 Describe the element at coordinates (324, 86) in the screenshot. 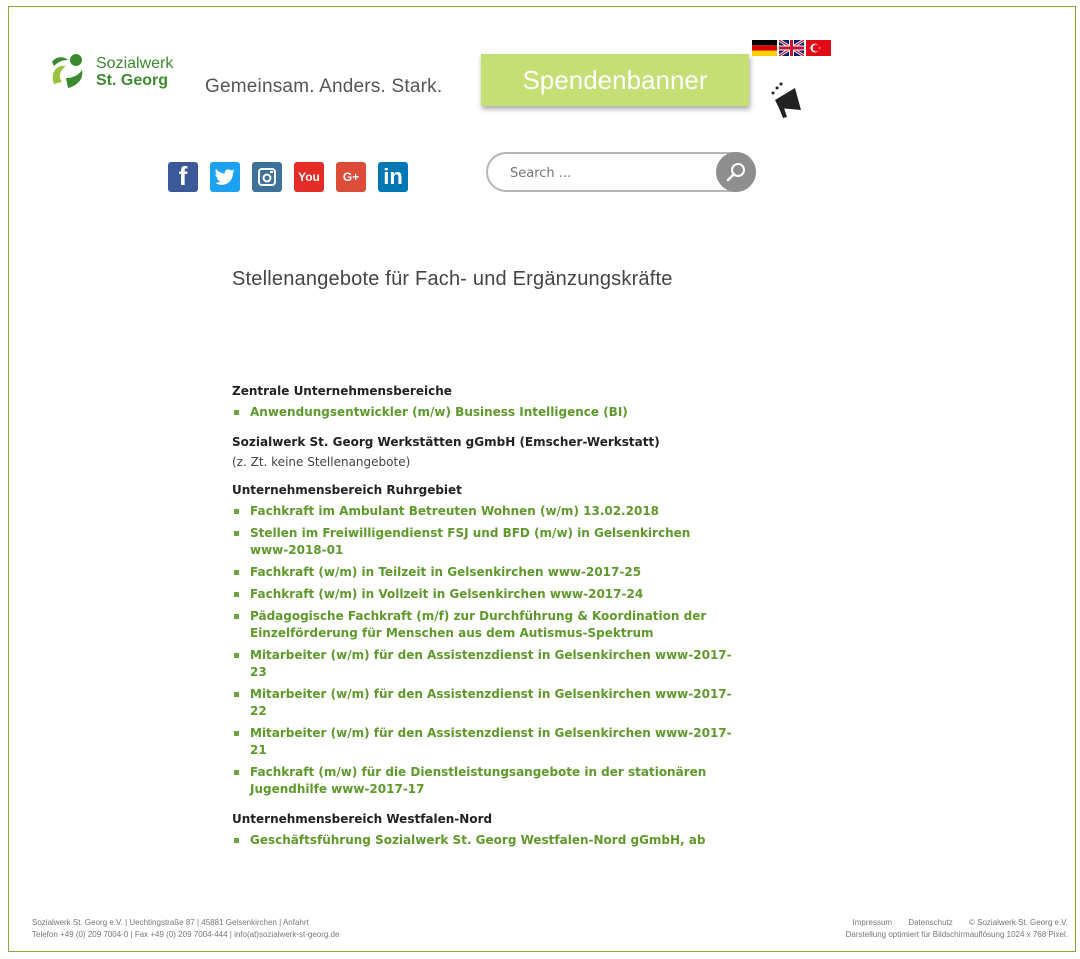

I see `tagline: Gemeinsam. Anders. Stark.` at that location.